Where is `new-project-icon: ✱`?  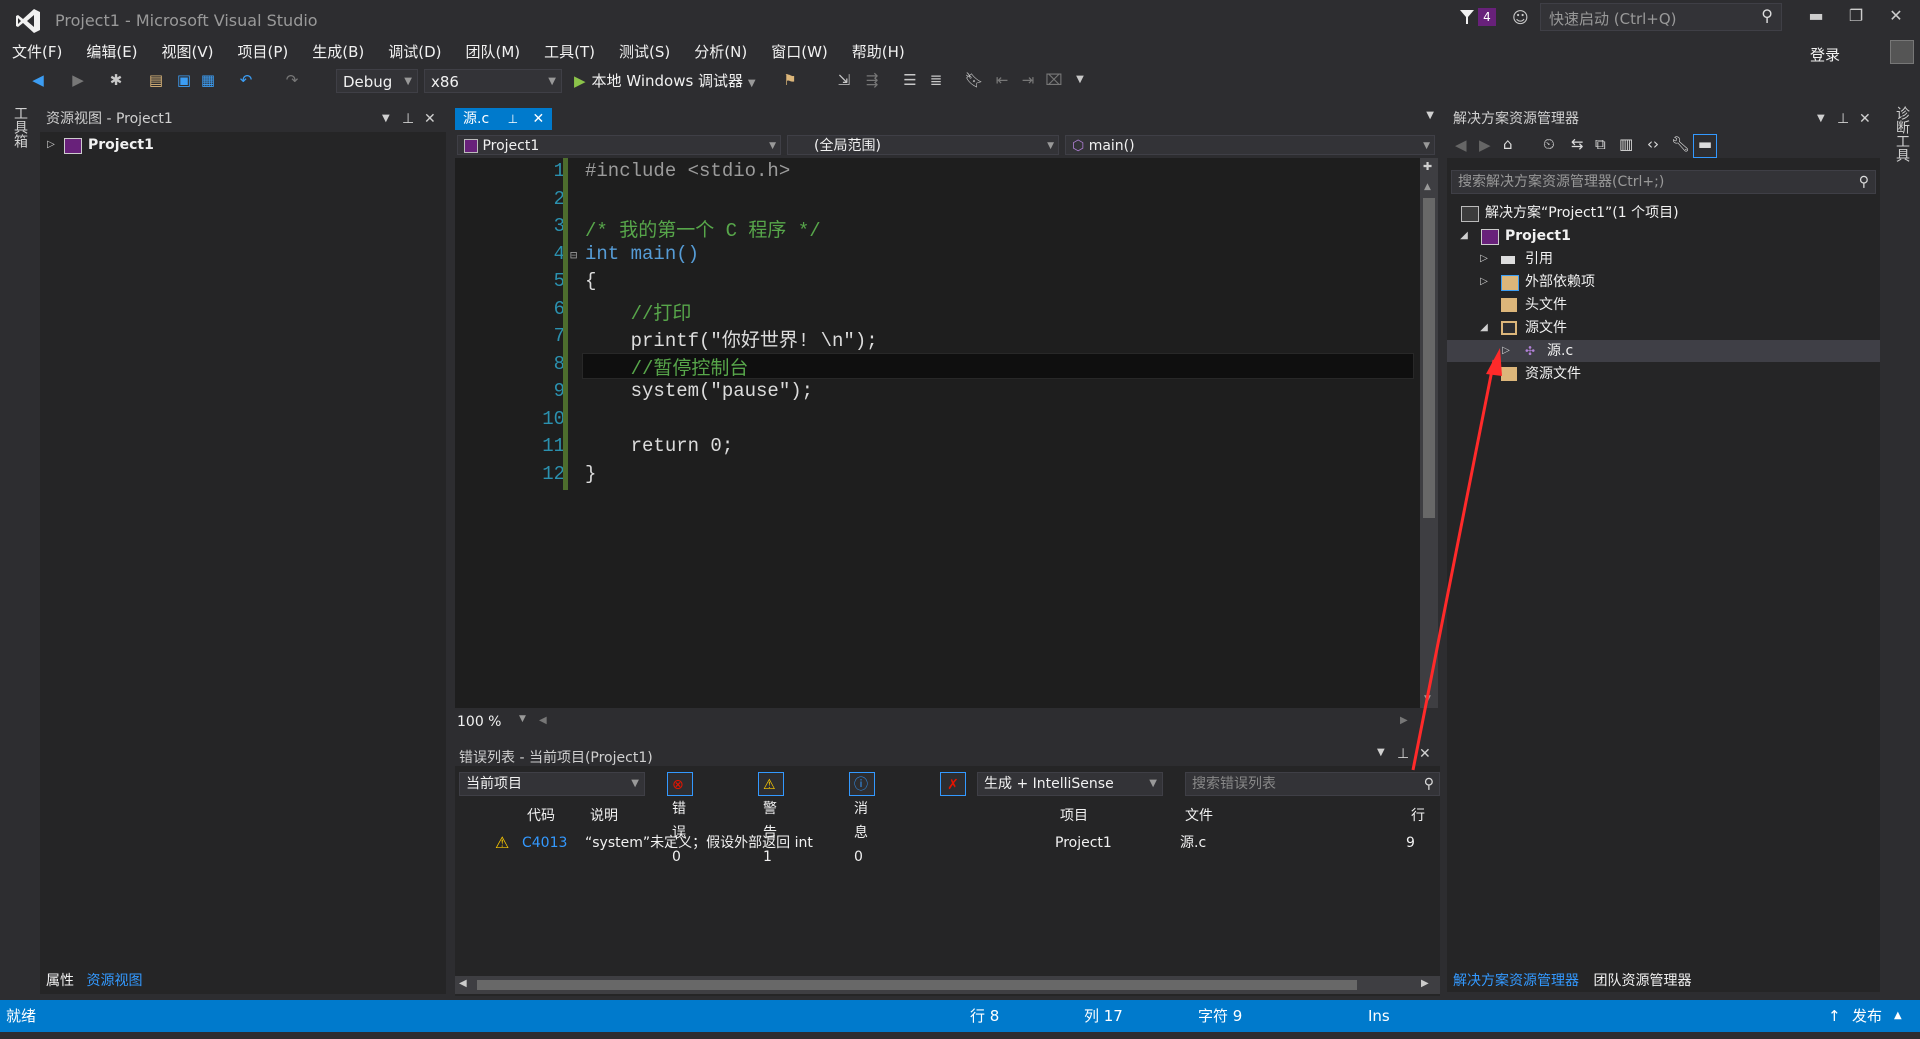
new-project-icon: ✱ is located at coordinates (116, 80).